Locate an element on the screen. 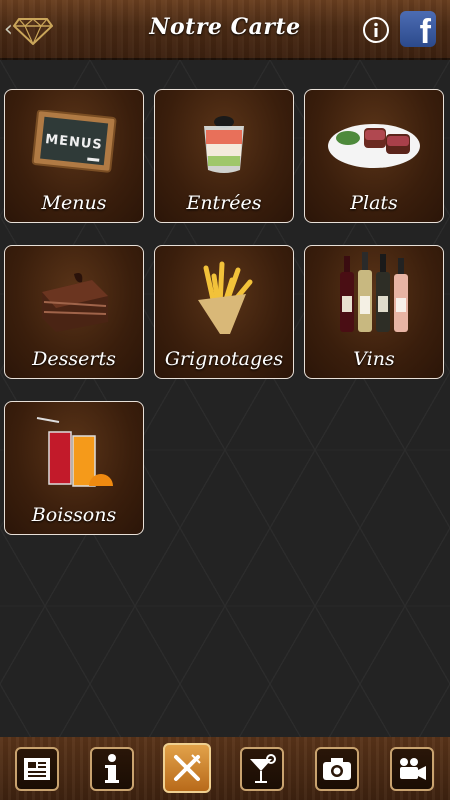 The width and height of the screenshot is (450, 800). tab-photos is located at coordinates (337, 769).